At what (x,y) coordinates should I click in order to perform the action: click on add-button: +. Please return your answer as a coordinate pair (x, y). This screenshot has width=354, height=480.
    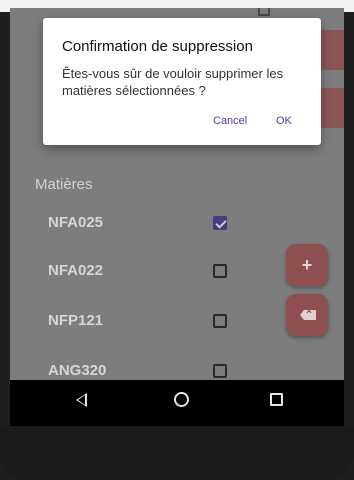
    Looking at the image, I should click on (307, 265).